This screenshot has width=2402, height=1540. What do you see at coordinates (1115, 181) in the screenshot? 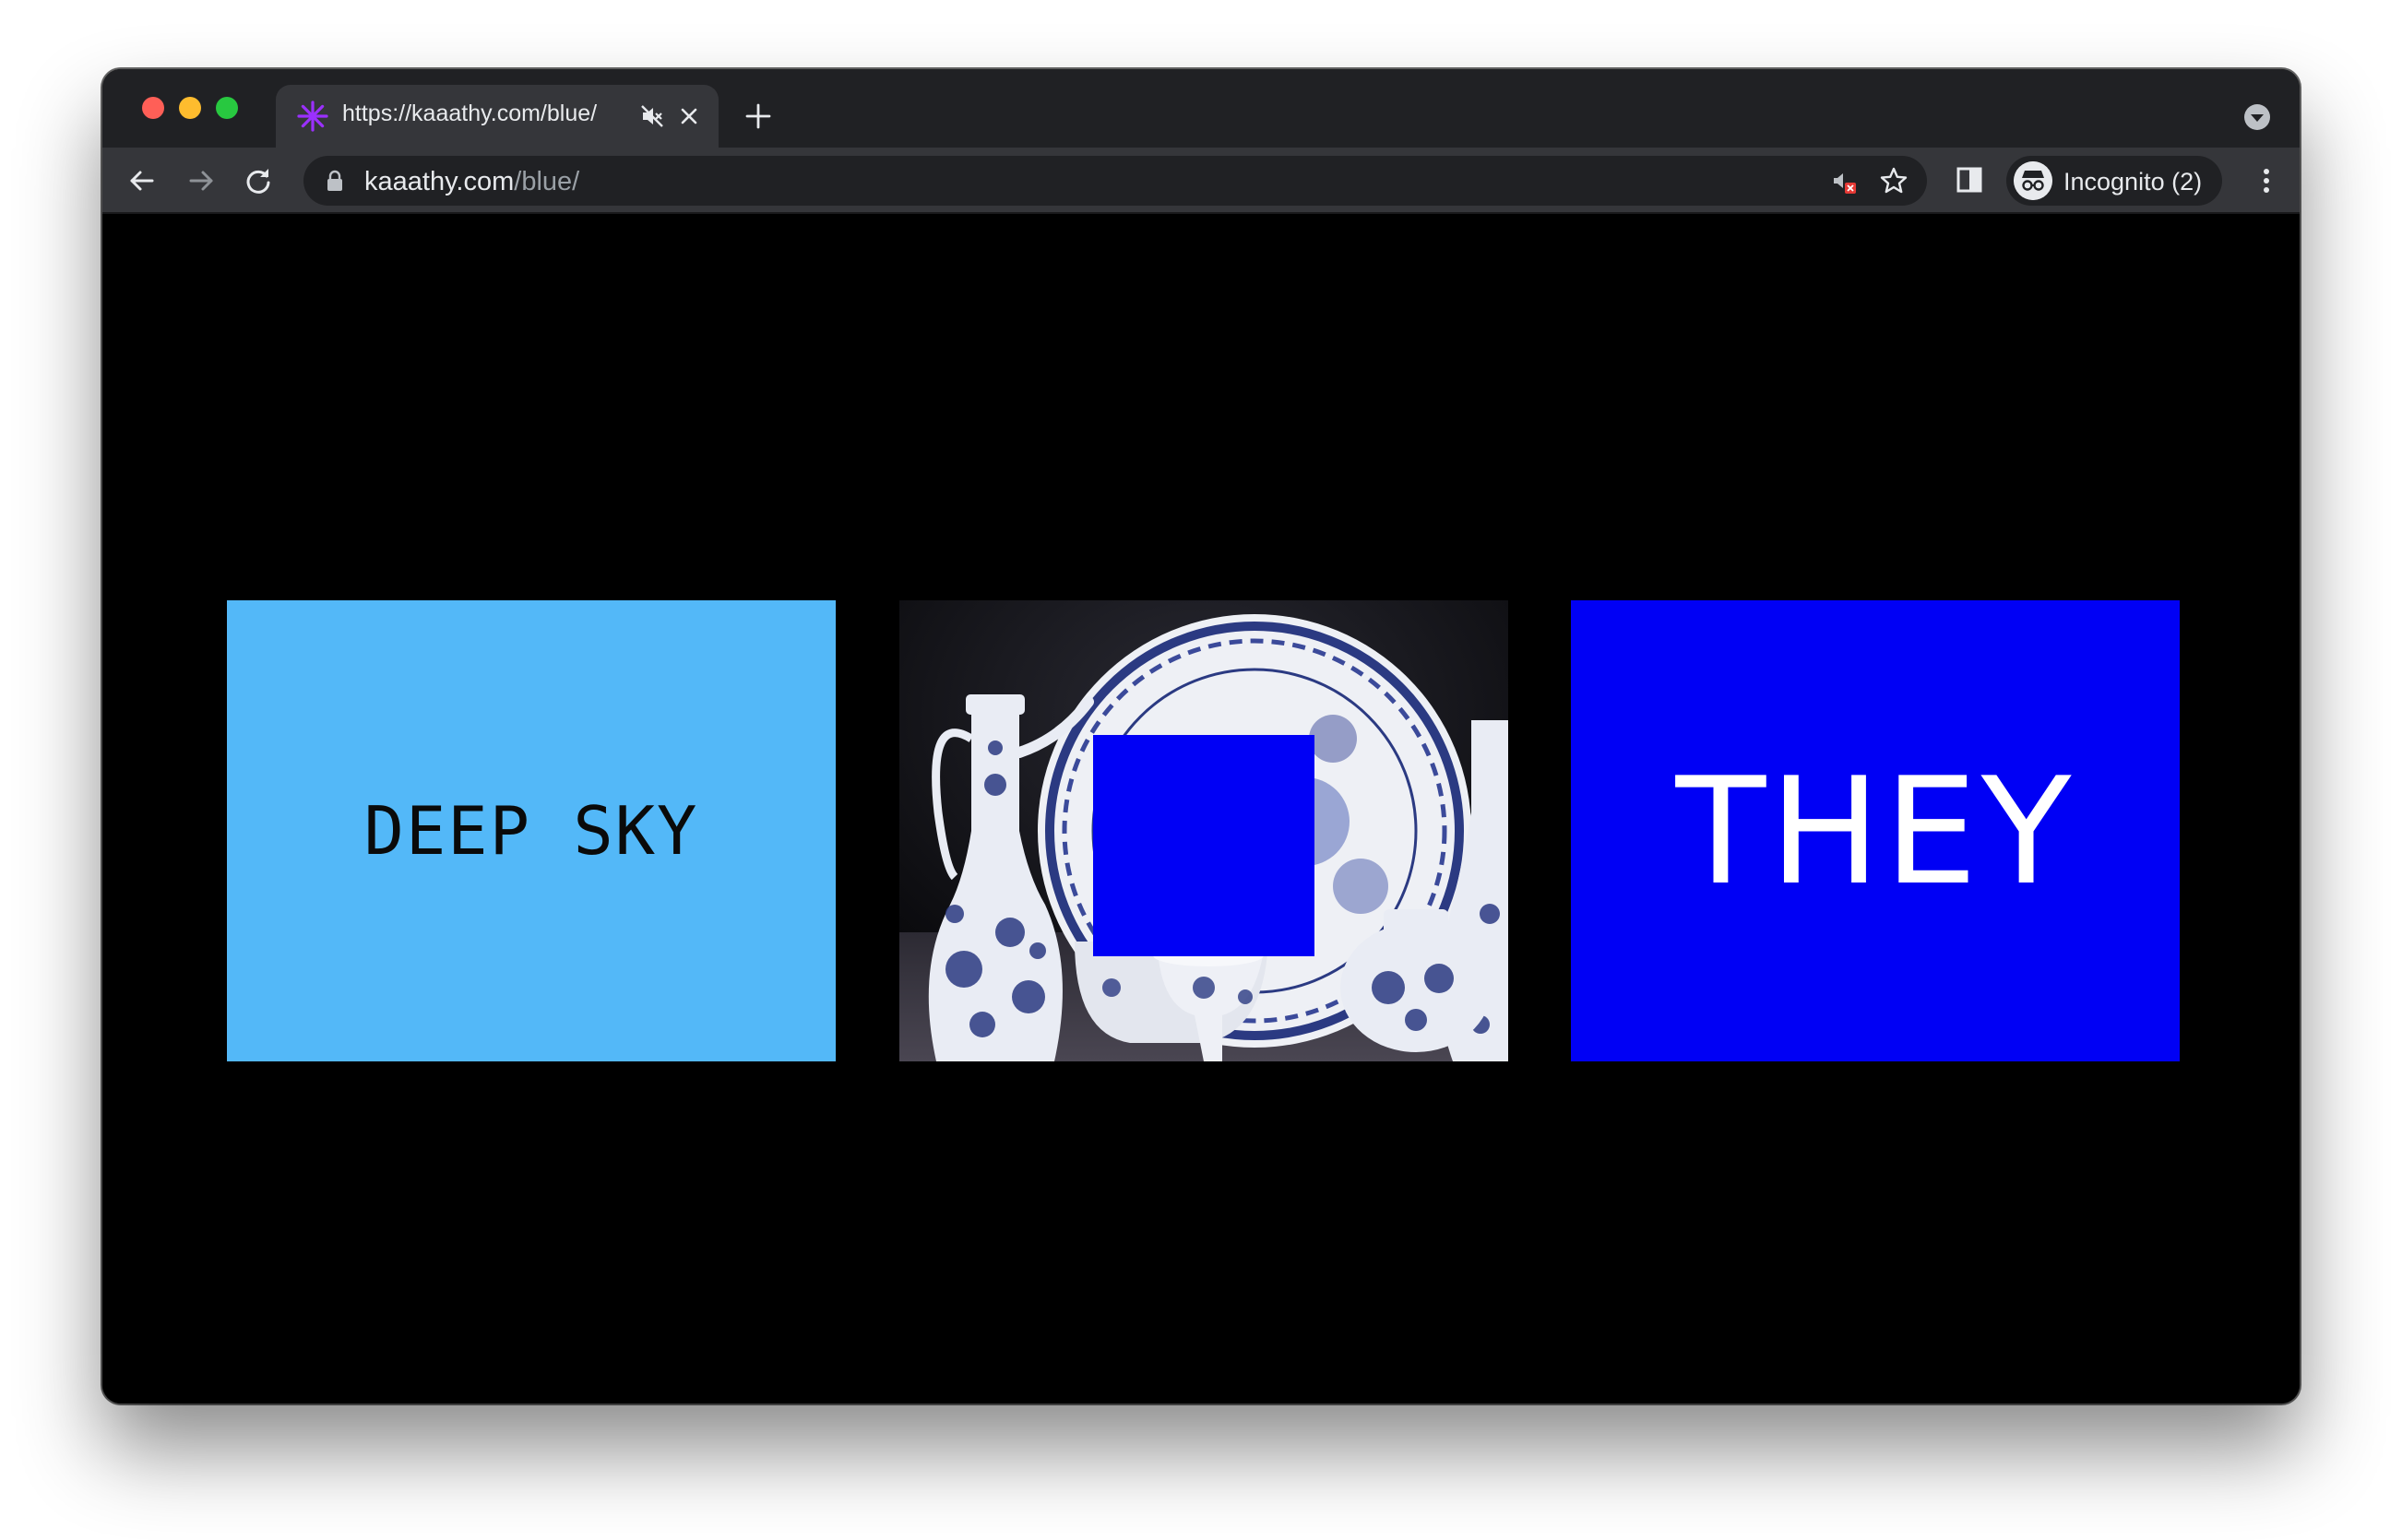
I see `address-bar: kaaathy.com/blue/` at bounding box center [1115, 181].